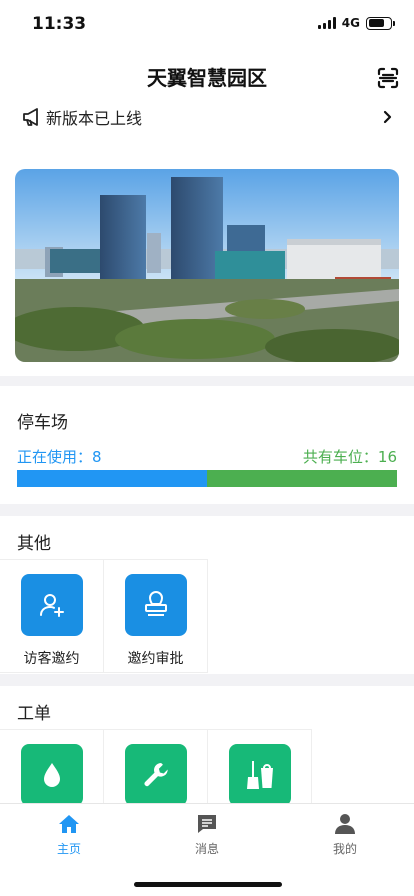  Describe the element at coordinates (42, 423) in the screenshot. I see `parking-section-title: 停车场` at that location.